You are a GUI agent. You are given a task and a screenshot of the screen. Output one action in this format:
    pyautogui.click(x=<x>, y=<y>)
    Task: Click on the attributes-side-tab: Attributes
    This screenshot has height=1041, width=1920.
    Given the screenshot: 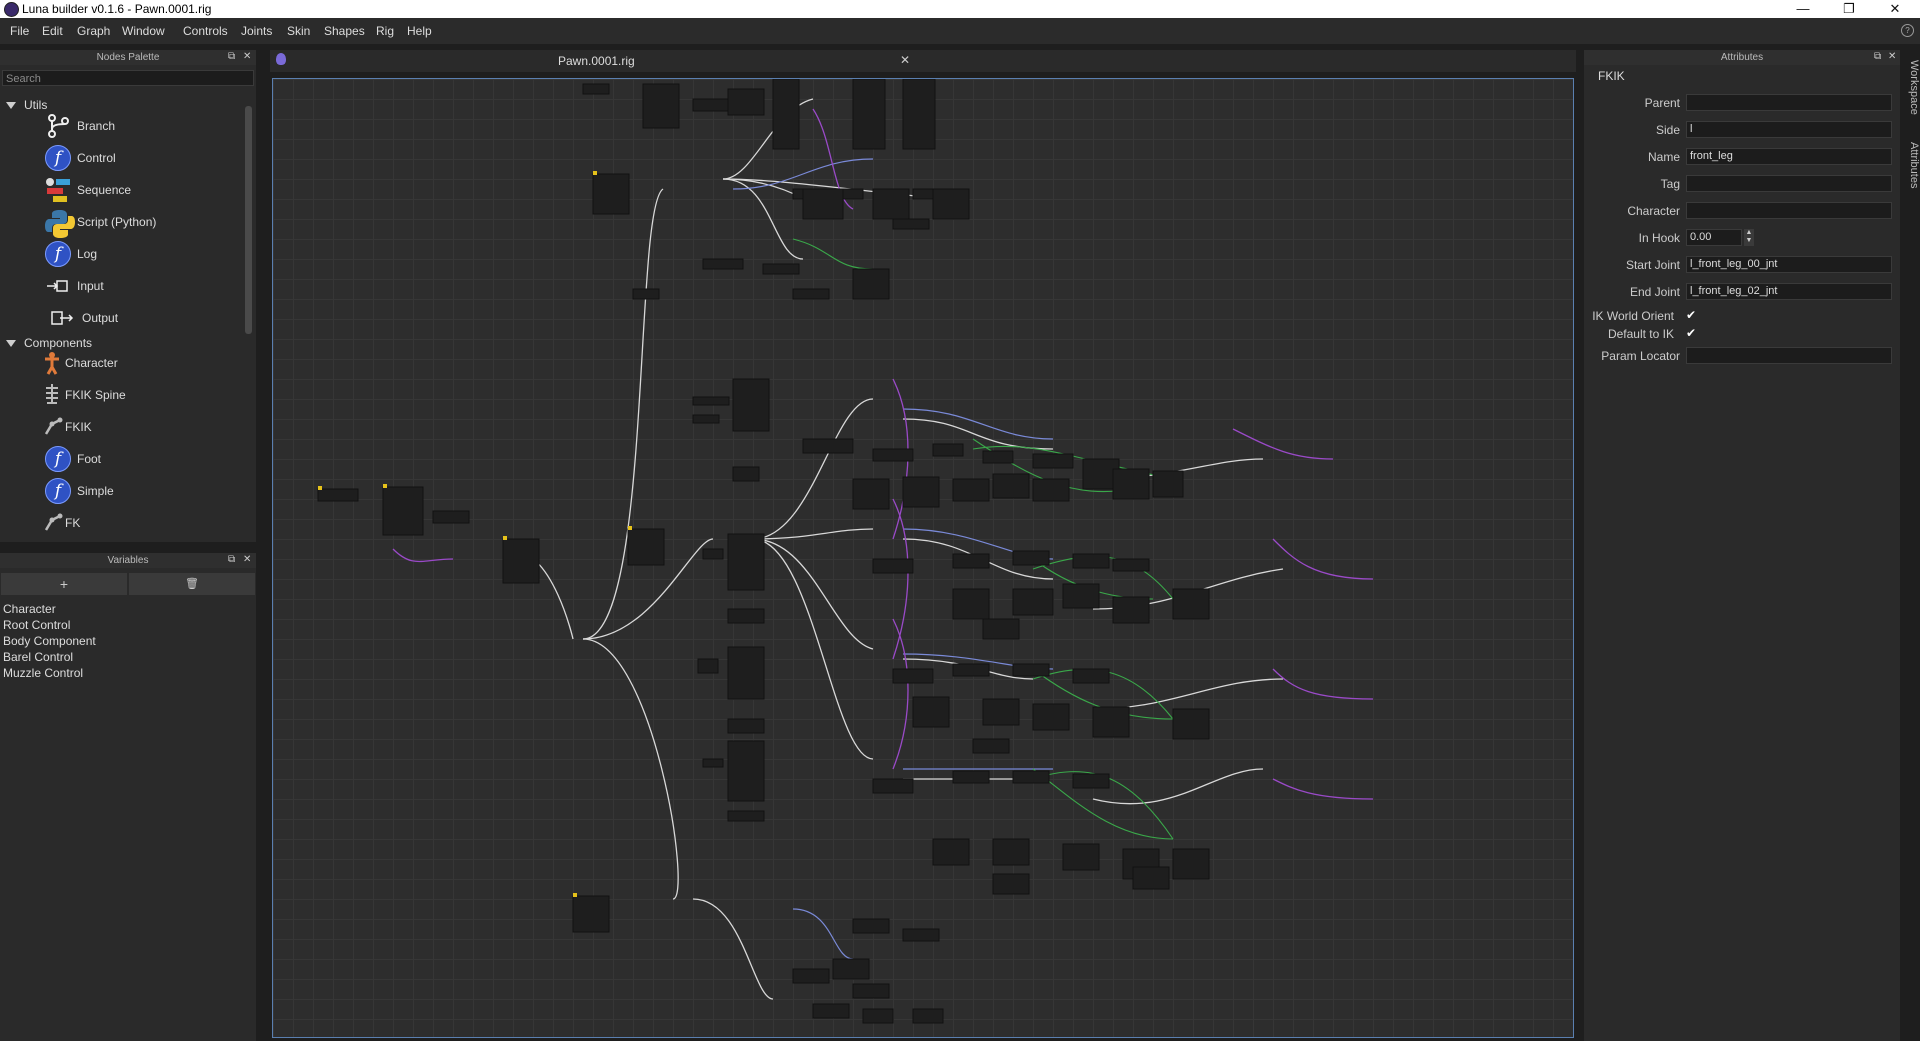 What is the action you would take?
    pyautogui.click(x=1911, y=165)
    